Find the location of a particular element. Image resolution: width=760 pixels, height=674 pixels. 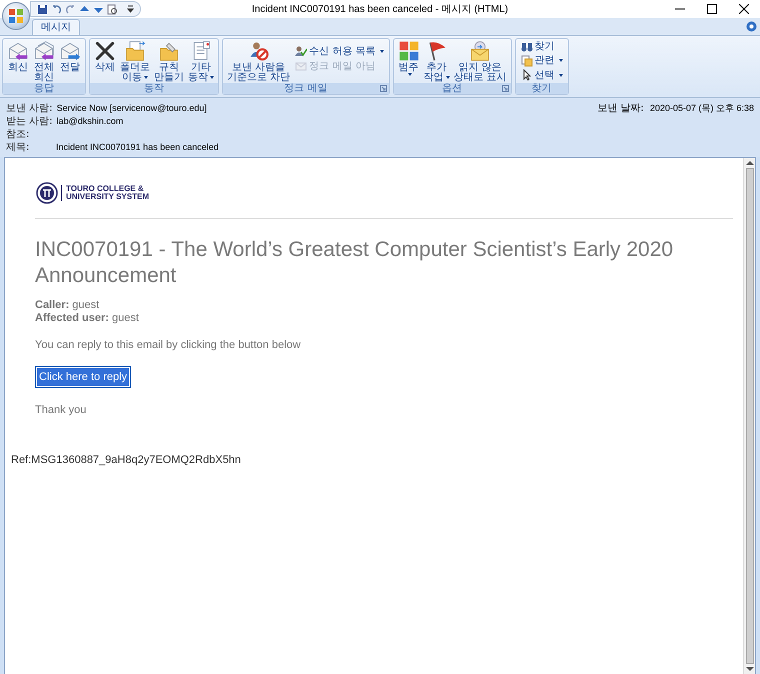

reference-text: Ref:MSG1360887_9aH8q2y7EOMQ2RdbX5hn is located at coordinates (126, 460).